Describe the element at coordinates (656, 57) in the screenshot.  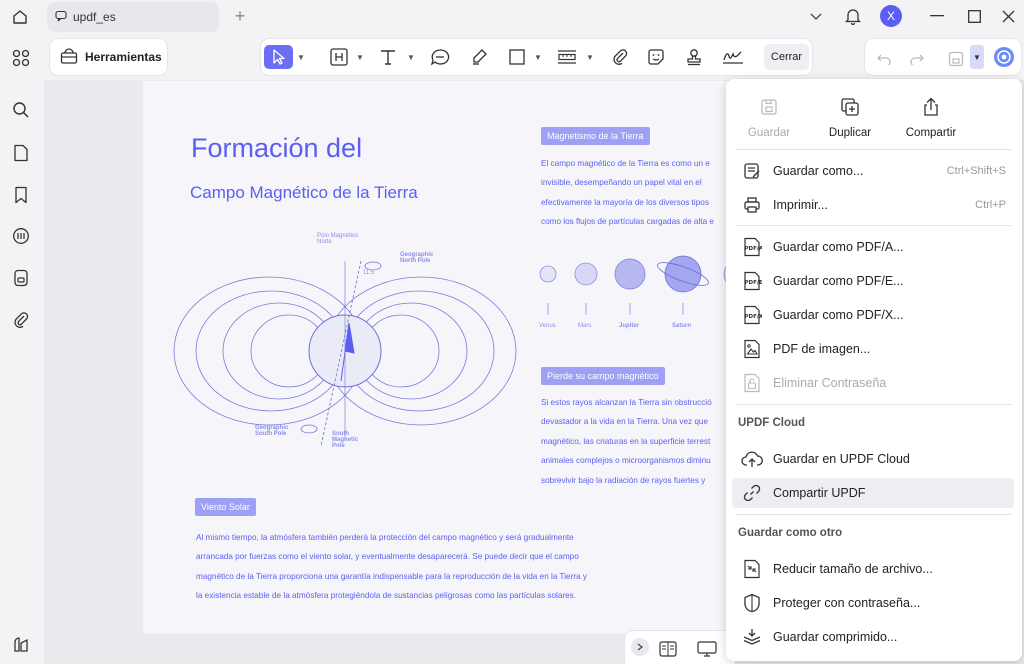
I see `sticker-icon` at that location.